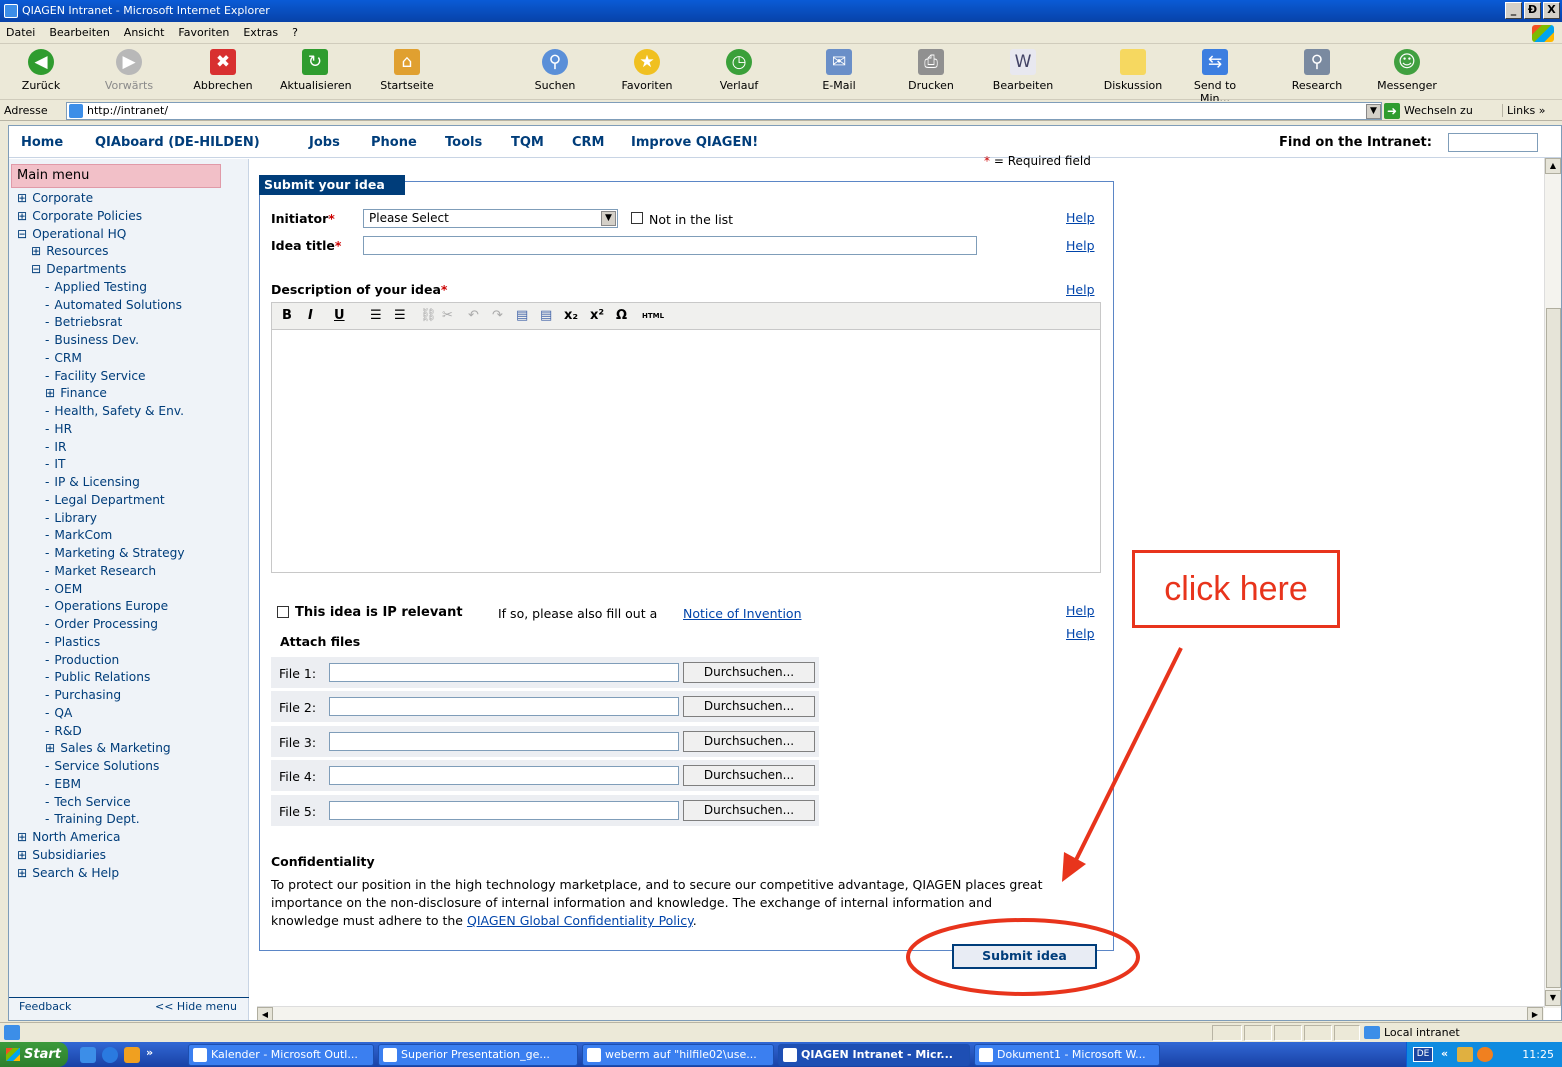 The width and height of the screenshot is (1562, 1067). I want to click on close-button: X, so click(1551, 10).